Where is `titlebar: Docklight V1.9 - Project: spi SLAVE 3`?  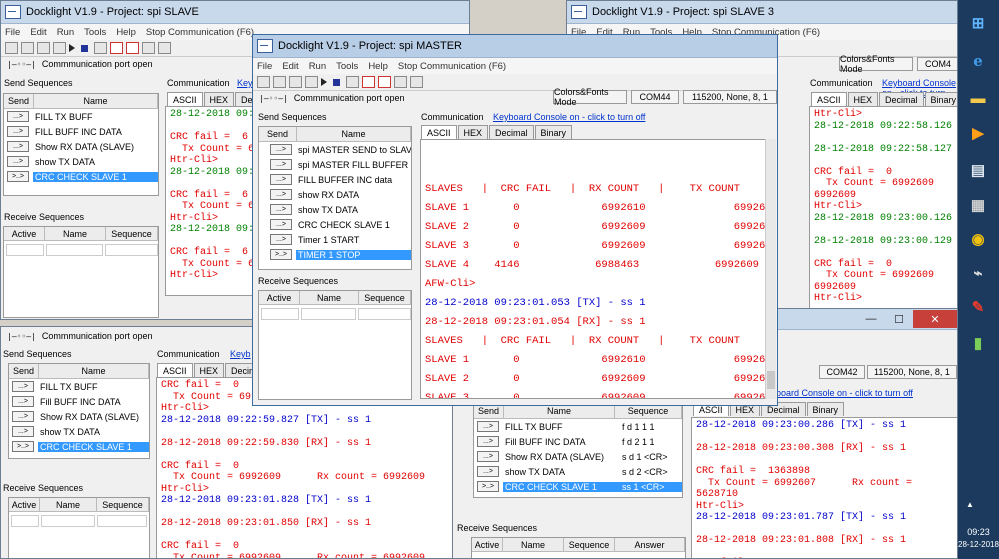 titlebar: Docklight V1.9 - Project: spi SLAVE 3 is located at coordinates (762, 12).